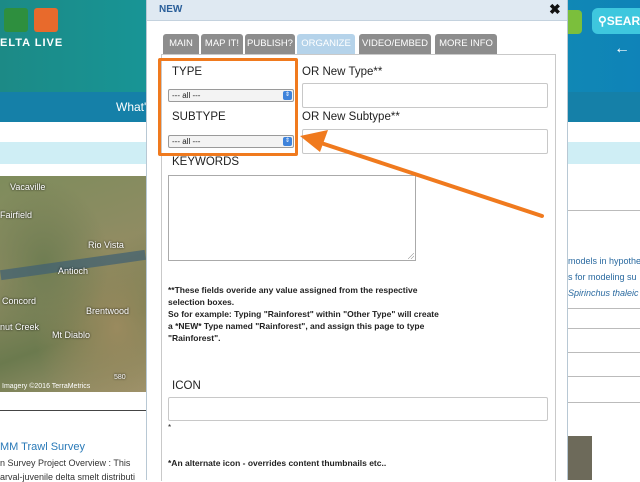 This screenshot has height=482, width=640. Describe the element at coordinates (73, 271) in the screenshot. I see `map-label: Antioch` at that location.